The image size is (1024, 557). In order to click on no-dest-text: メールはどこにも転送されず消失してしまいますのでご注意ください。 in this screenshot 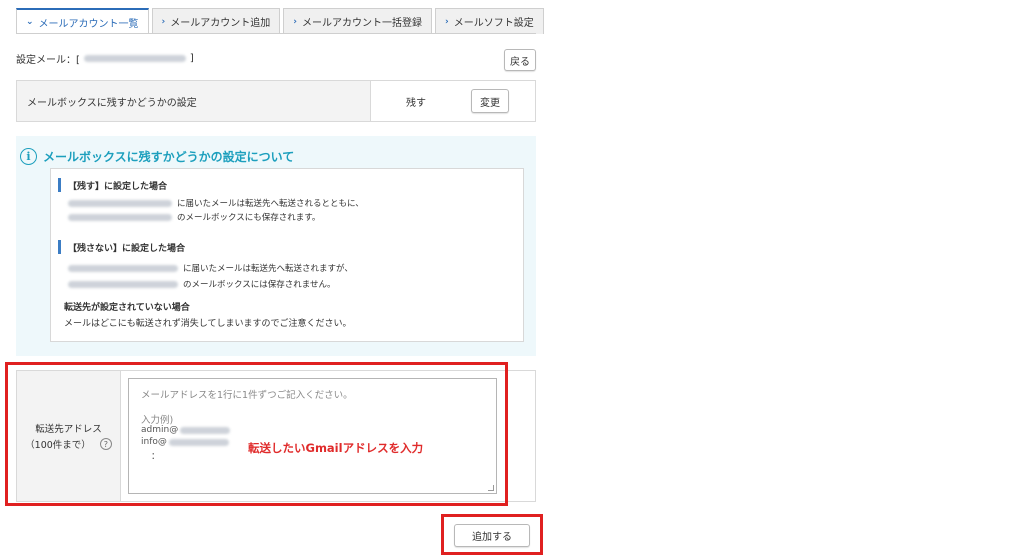, I will do `click(208, 324)`.